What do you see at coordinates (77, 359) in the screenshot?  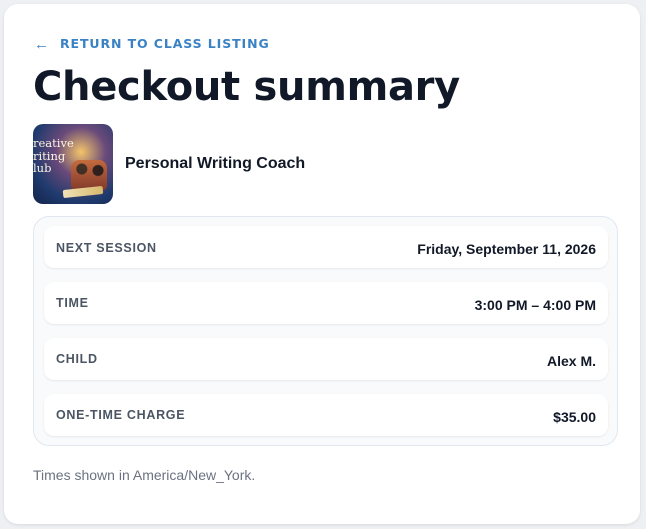 I see `detail-label: CHILD` at bounding box center [77, 359].